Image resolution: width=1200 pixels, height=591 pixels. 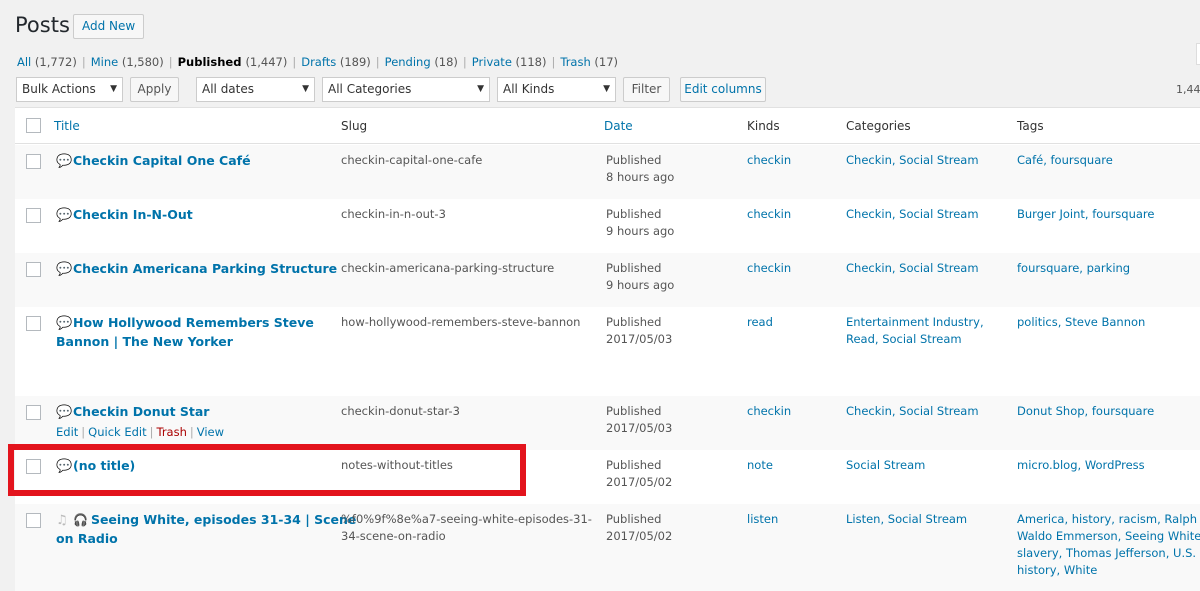 What do you see at coordinates (906, 519) in the screenshot?
I see `post-categories: Listen, Social Stream` at bounding box center [906, 519].